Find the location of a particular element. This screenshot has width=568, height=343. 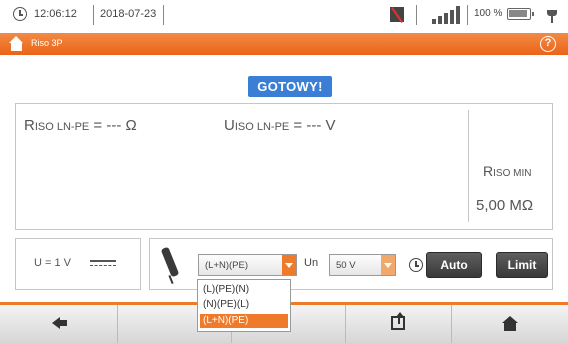

nav-home-button is located at coordinates (510, 324).